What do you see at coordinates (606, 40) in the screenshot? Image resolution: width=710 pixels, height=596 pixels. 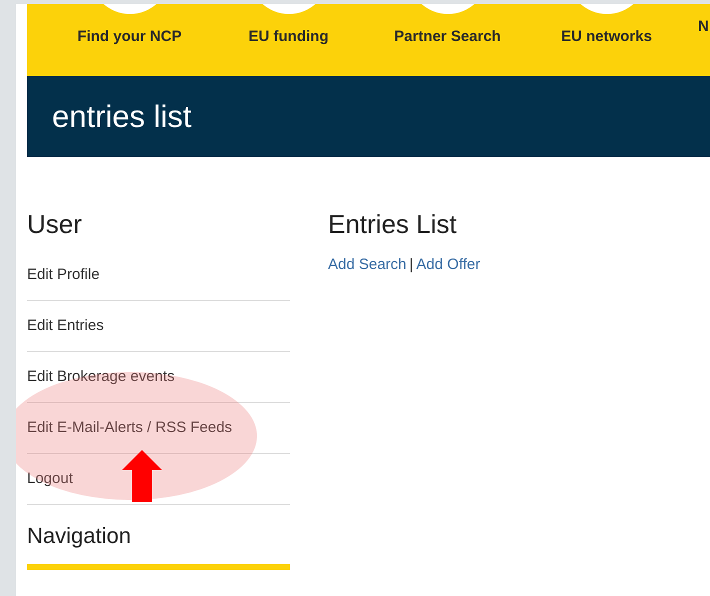 I see `nav-item: EU networks` at bounding box center [606, 40].